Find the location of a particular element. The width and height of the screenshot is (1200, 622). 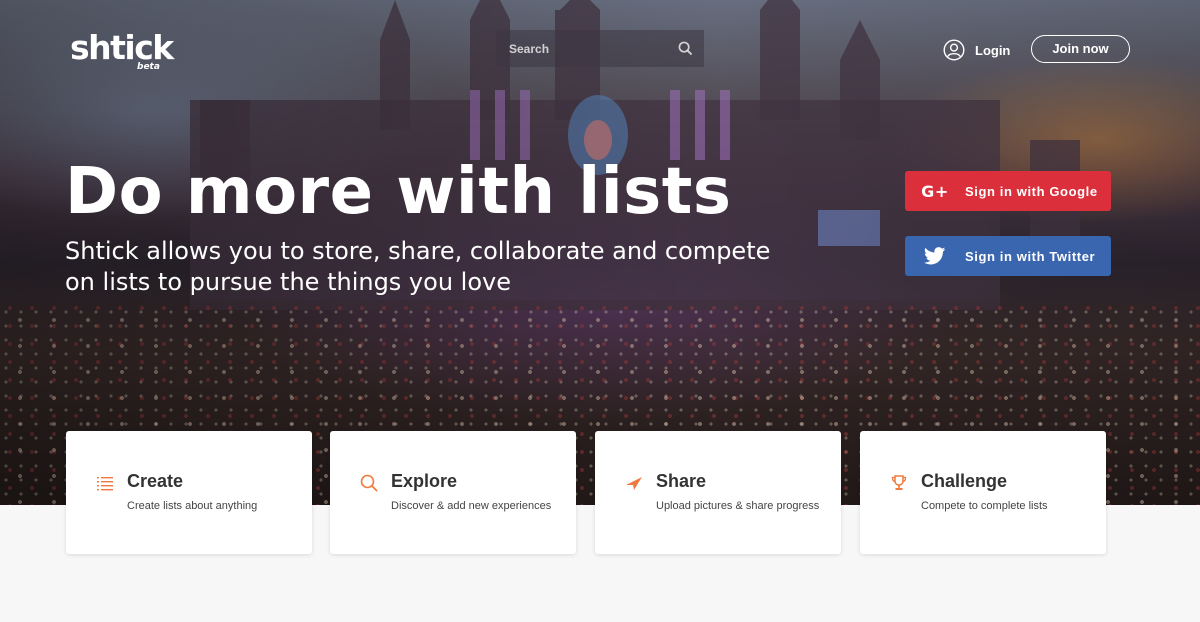

trophy-icon is located at coordinates (899, 482).